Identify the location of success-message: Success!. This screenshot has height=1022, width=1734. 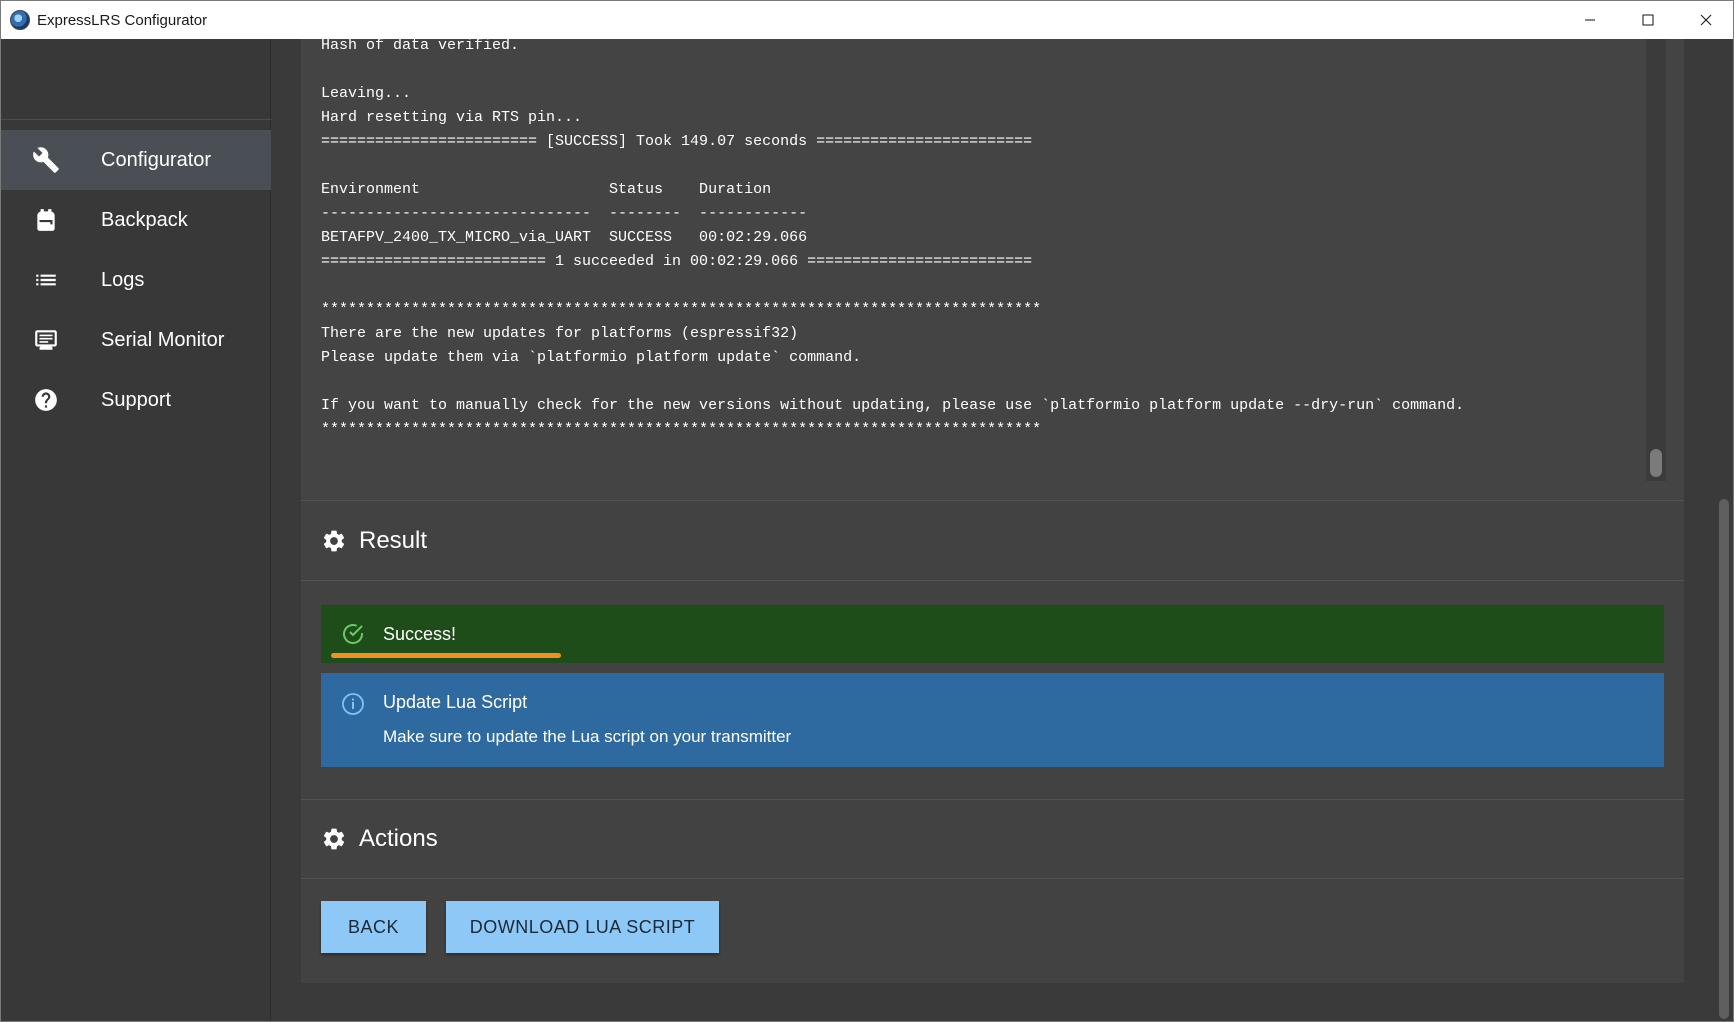
(420, 634).